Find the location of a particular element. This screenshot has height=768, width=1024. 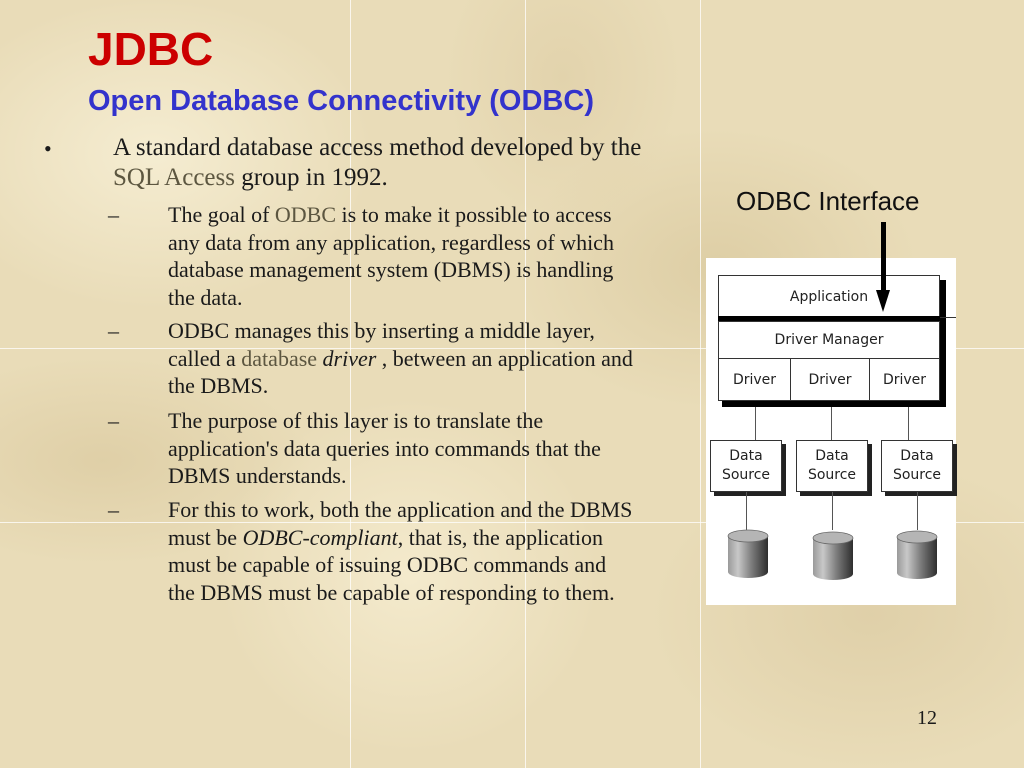

highlight-odbc: ODBC is located at coordinates (305, 214).